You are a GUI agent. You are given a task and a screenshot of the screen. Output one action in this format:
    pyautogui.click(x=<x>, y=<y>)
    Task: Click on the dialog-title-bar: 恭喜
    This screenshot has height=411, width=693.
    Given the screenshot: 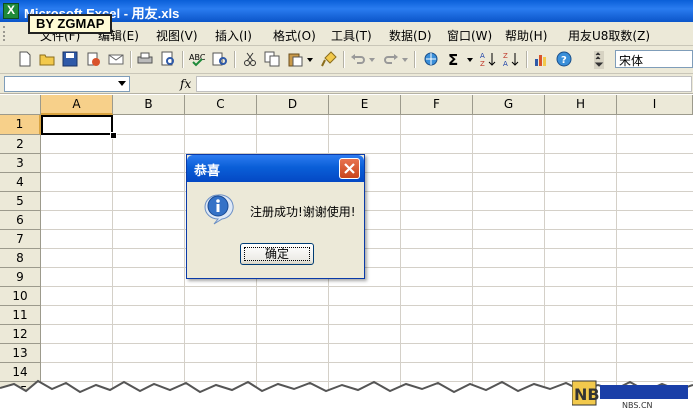 What is the action you would take?
    pyautogui.click(x=275, y=168)
    